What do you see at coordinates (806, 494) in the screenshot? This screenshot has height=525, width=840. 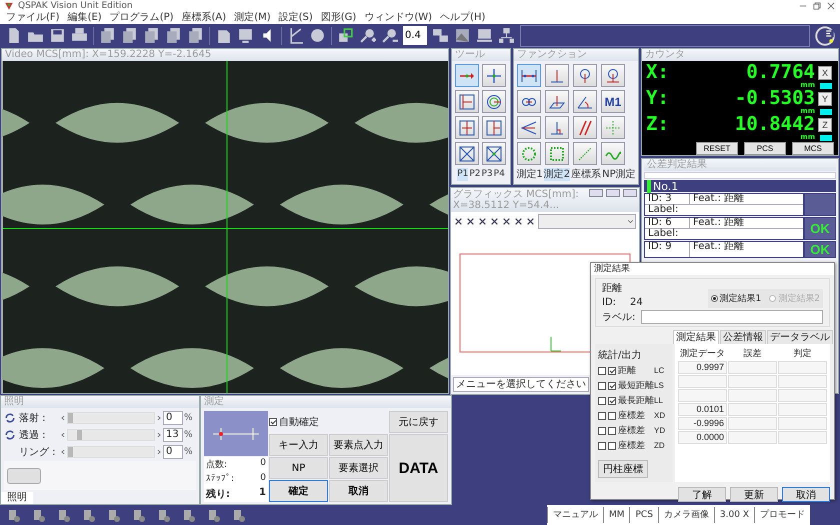 I see `dialog-button: 取消` at bounding box center [806, 494].